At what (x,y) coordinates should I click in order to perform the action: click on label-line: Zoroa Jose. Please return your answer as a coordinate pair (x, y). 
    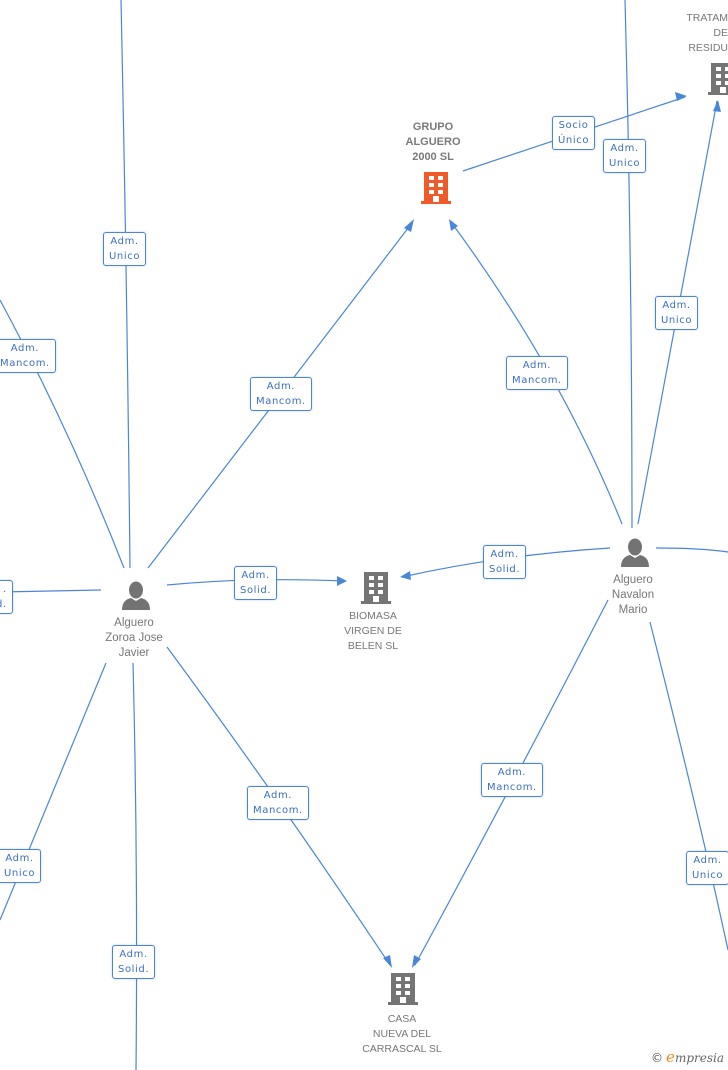
    Looking at the image, I should click on (134, 638).